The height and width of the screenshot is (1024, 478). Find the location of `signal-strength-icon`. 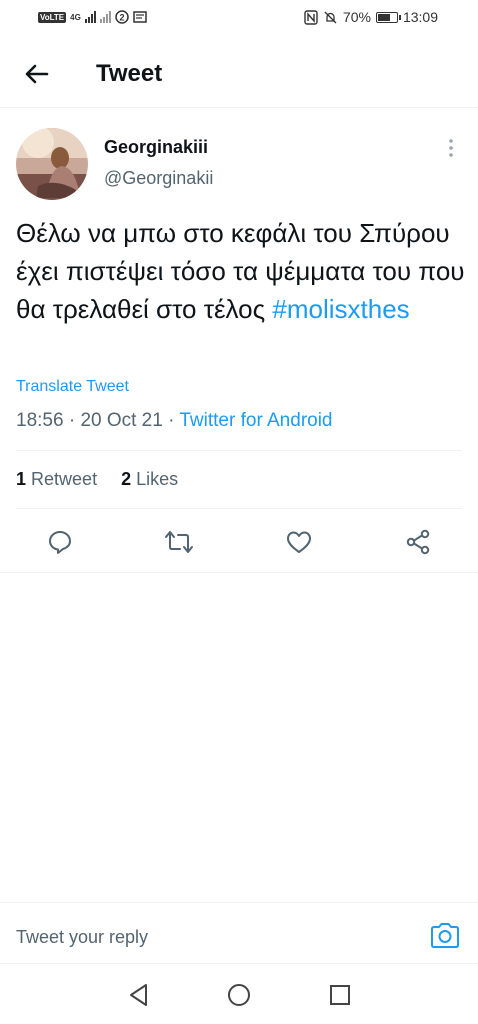

signal-strength-icon is located at coordinates (90, 17).